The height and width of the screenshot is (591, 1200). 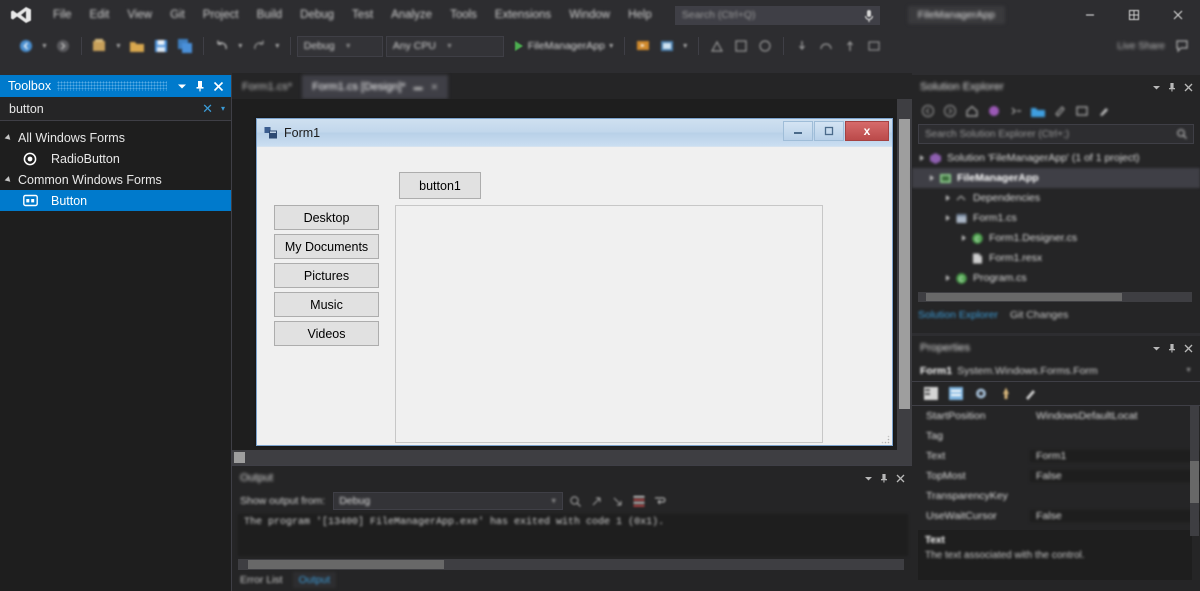 What do you see at coordinates (667, 46) in the screenshot?
I see `select-element-icon` at bounding box center [667, 46].